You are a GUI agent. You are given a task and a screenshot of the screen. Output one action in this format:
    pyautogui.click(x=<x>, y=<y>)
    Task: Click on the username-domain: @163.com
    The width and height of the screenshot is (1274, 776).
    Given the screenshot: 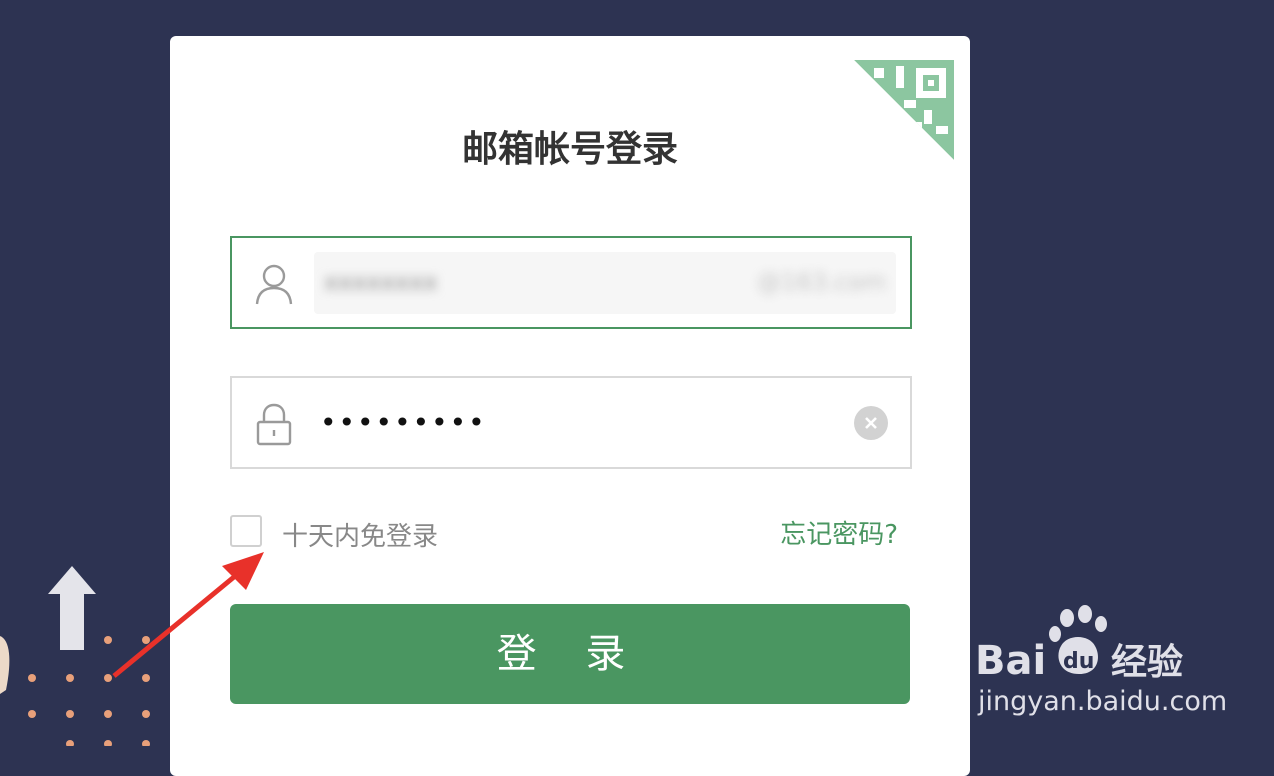 What is the action you would take?
    pyautogui.click(x=821, y=282)
    